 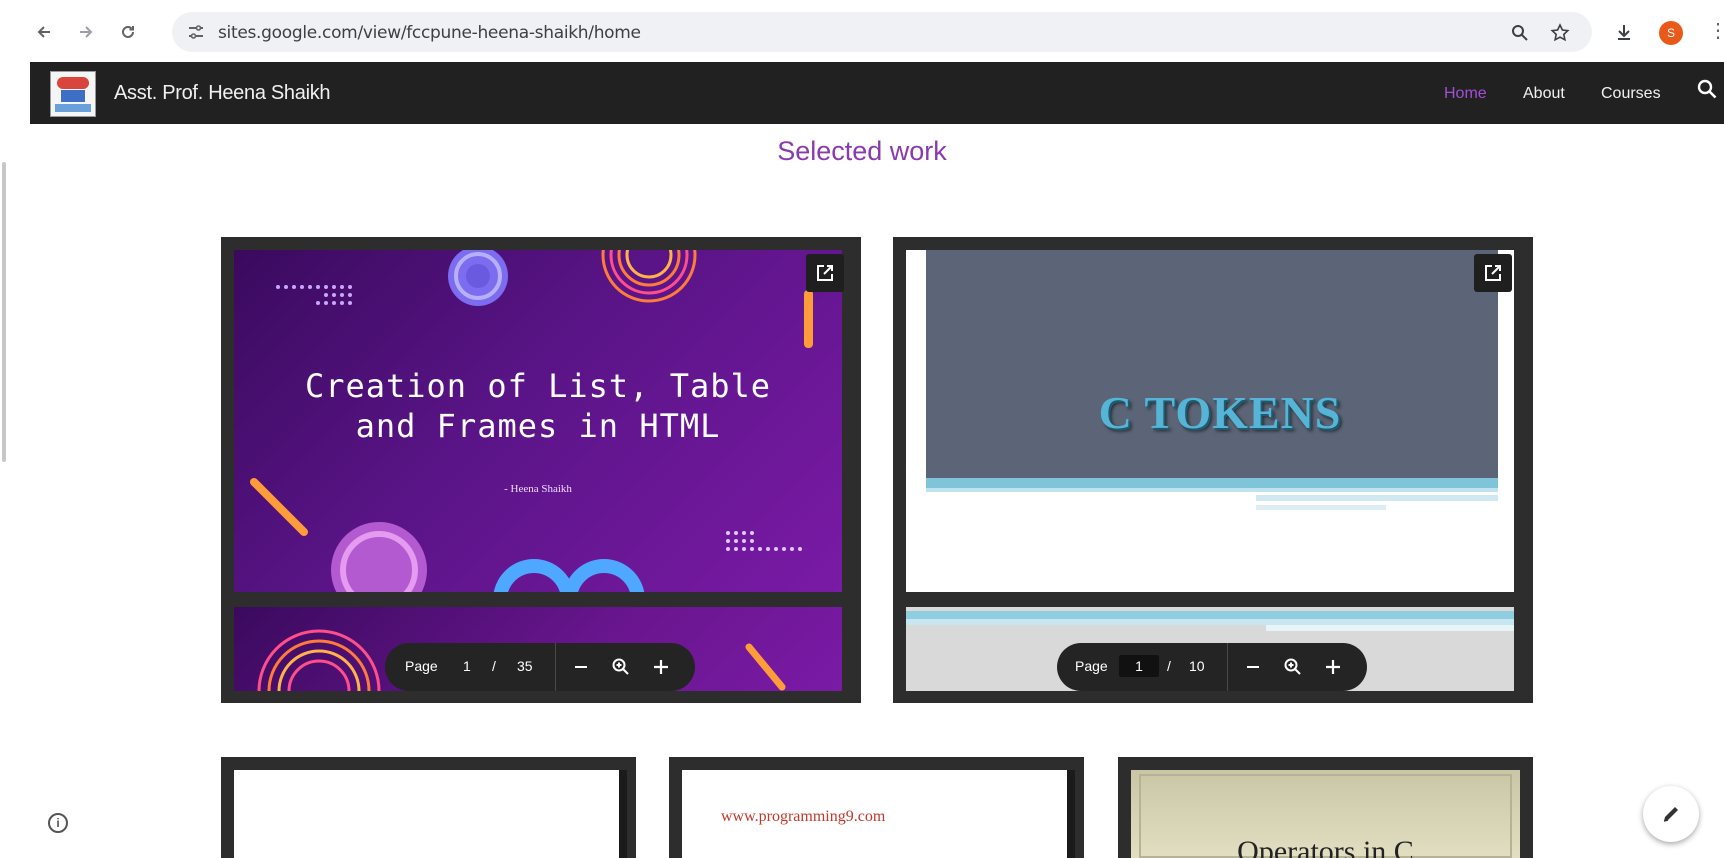 I want to click on nav-home: Home, so click(x=1465, y=94).